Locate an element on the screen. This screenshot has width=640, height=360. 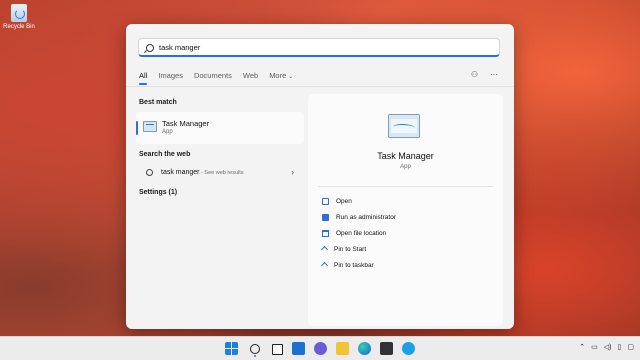
battery-icon: ▯ is located at coordinates (620, 347).